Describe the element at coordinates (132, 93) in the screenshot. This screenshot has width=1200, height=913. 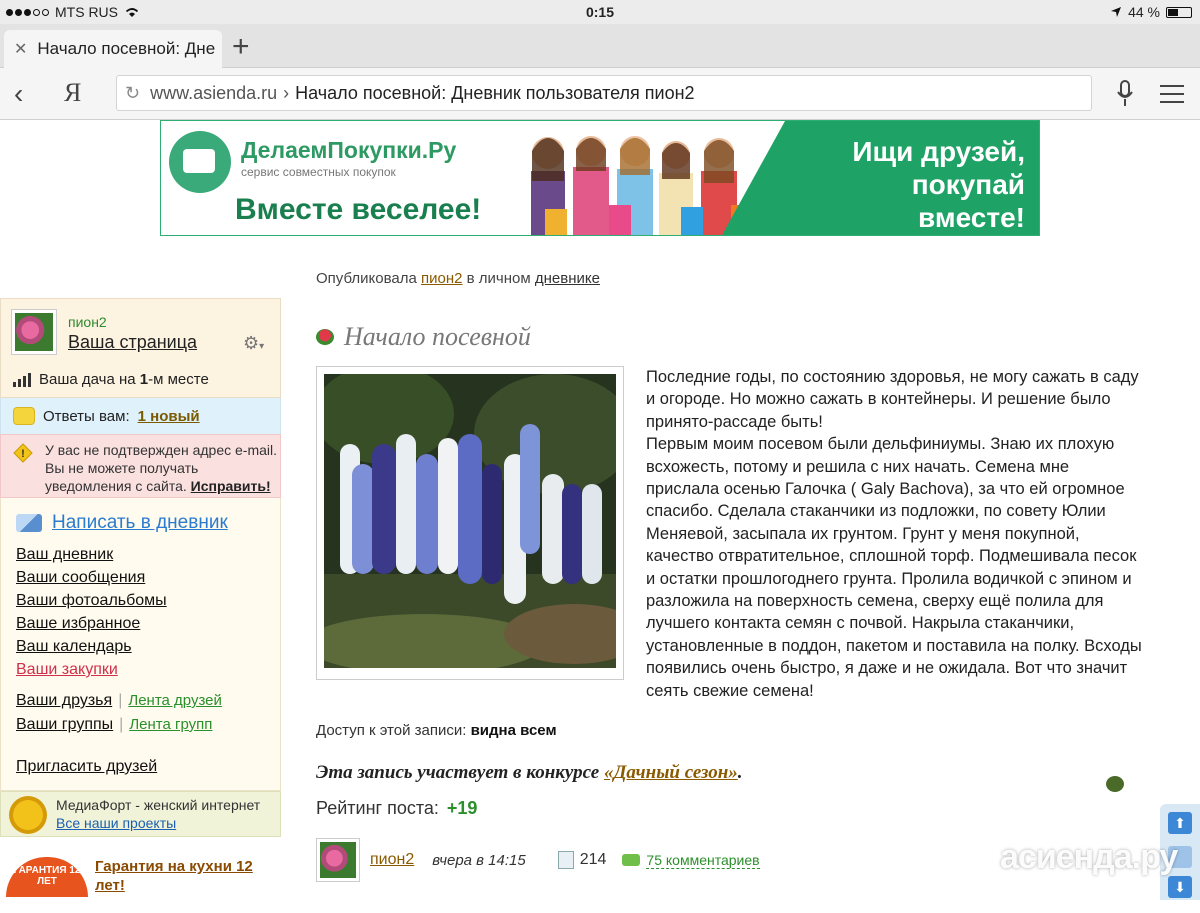
I see `reload-icon: ↻` at that location.